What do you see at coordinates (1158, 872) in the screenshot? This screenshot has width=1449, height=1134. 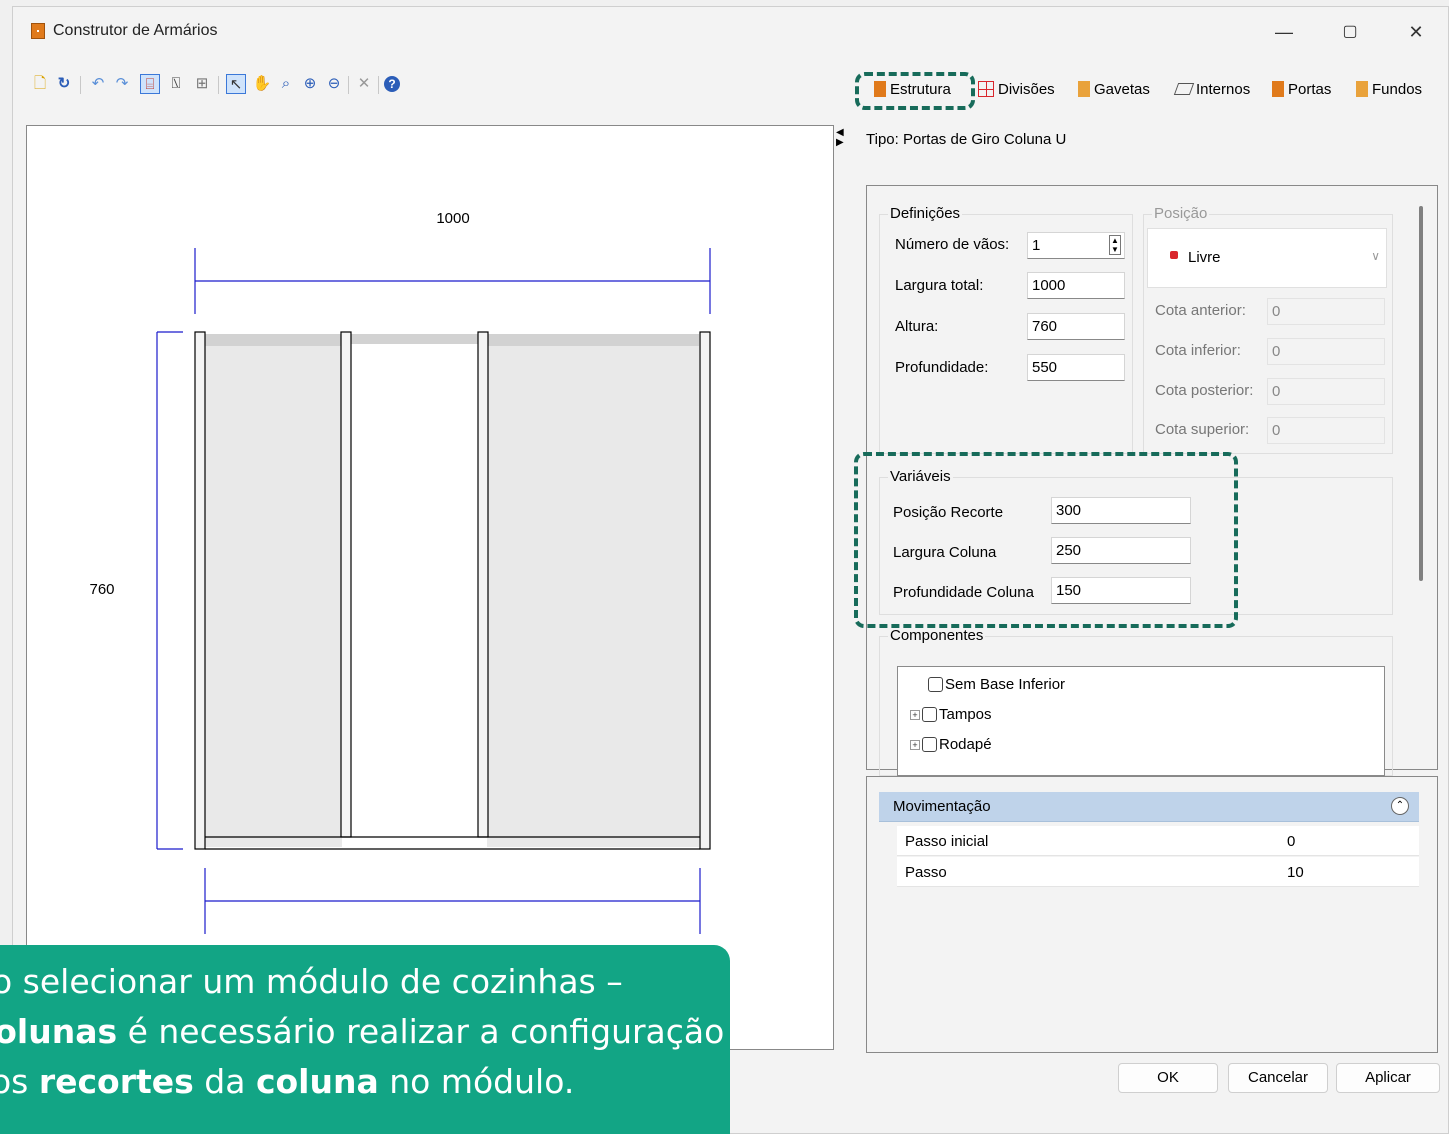 I see `table-row: Passo 10` at bounding box center [1158, 872].